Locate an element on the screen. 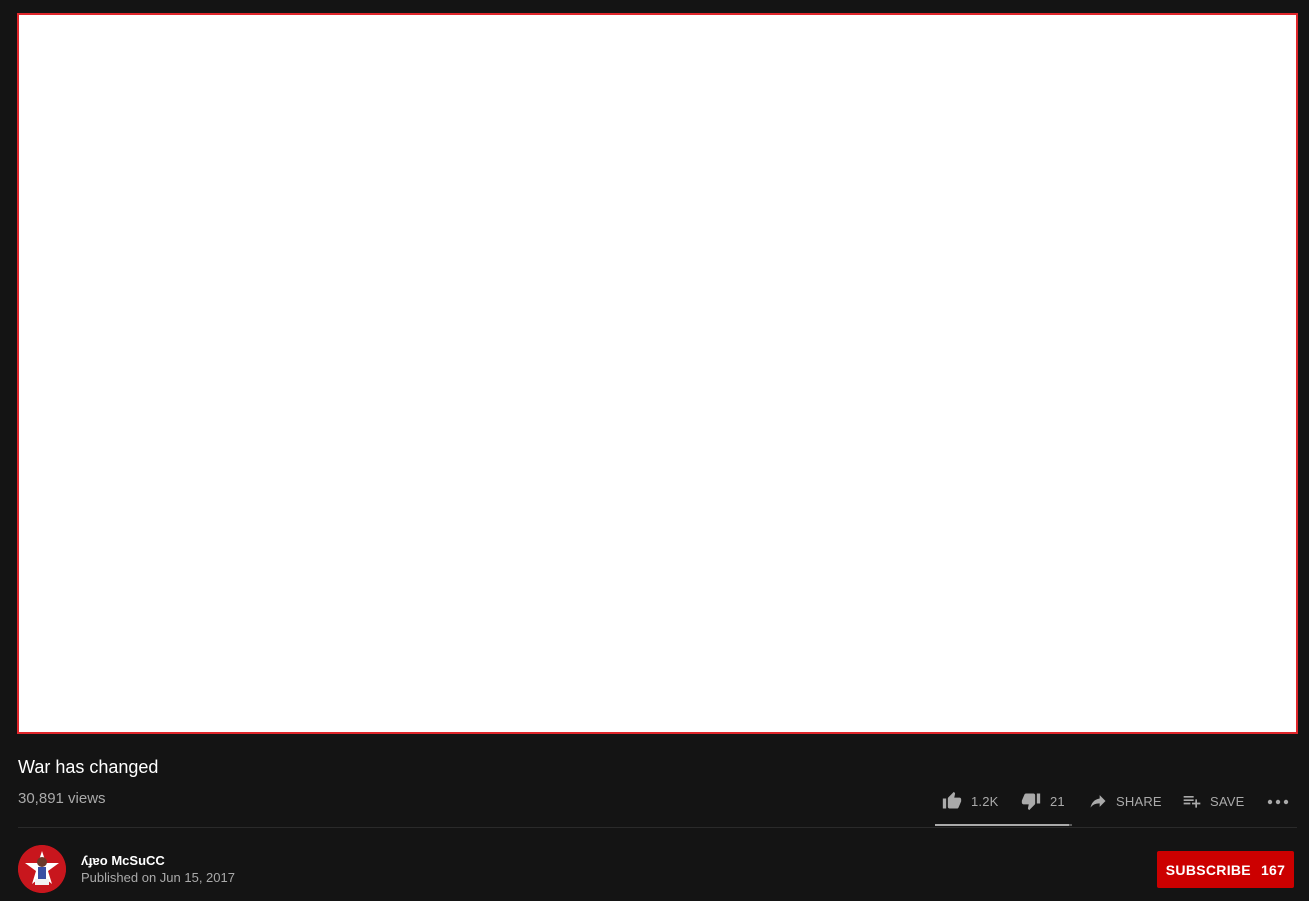 This screenshot has height=901, width=1309. thumbs-up-icon is located at coordinates (952, 800).